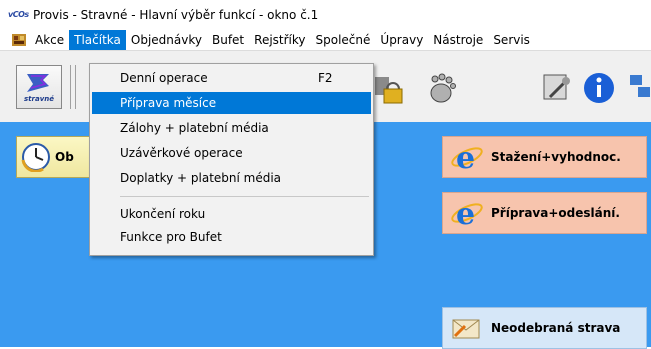 The height and width of the screenshot is (349, 651). I want to click on menuitem-shortcut: F2, so click(325, 78).